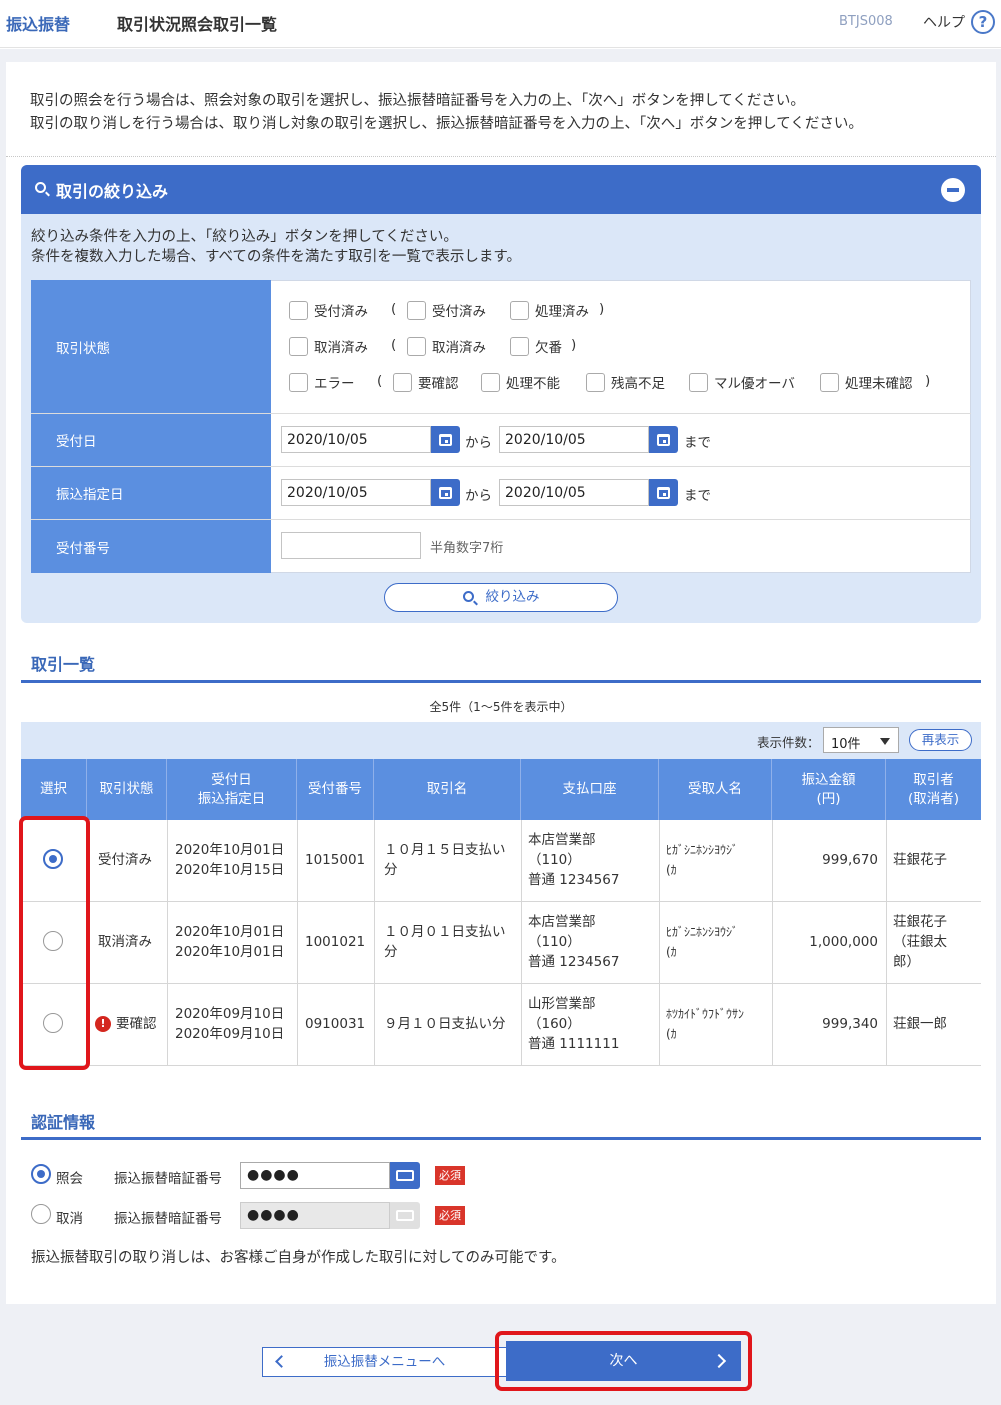 This screenshot has height=1405, width=1001. What do you see at coordinates (983, 22) in the screenshot?
I see `help-icon: ?` at bounding box center [983, 22].